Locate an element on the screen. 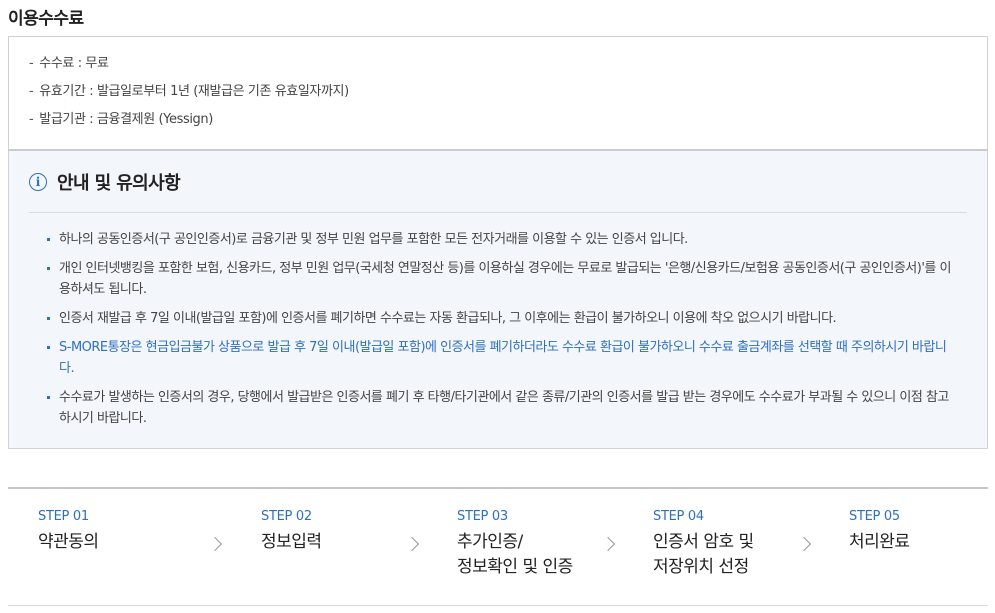 This screenshot has width=995, height=613. step-1: STEP 01 약관동의 is located at coordinates (68, 532).